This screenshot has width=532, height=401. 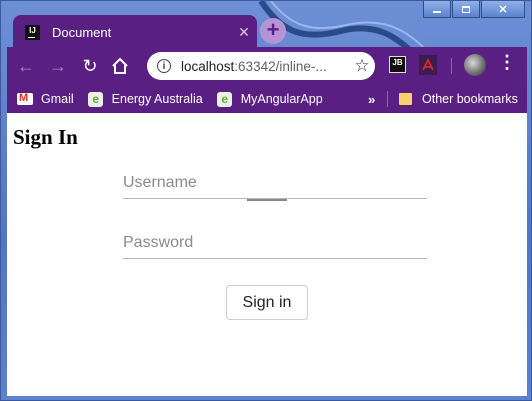 I want to click on bookmark-energy-australia: e Energy Australia, so click(x=145, y=99).